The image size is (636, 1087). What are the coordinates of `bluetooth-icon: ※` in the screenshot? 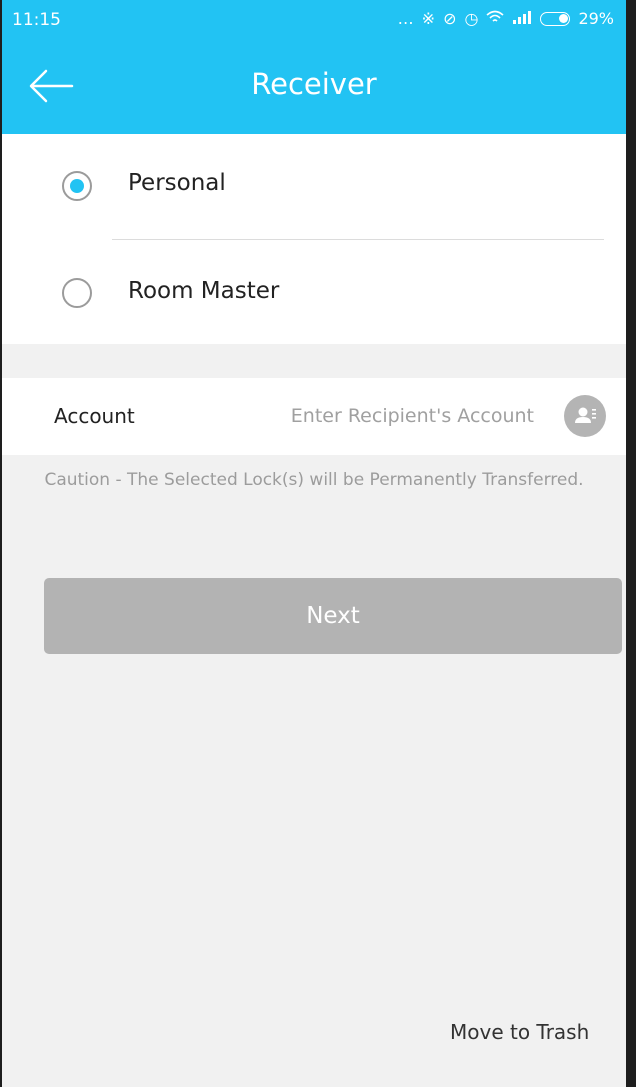 It's located at (428, 18).